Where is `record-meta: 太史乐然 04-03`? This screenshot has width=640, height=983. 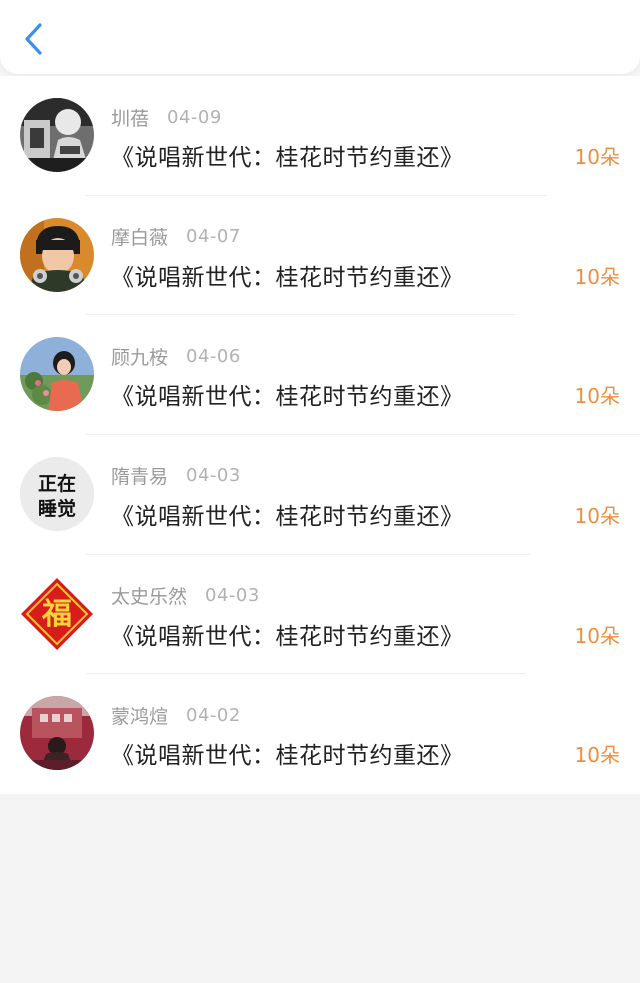
record-meta: 太史乐然 04-03 is located at coordinates (185, 596).